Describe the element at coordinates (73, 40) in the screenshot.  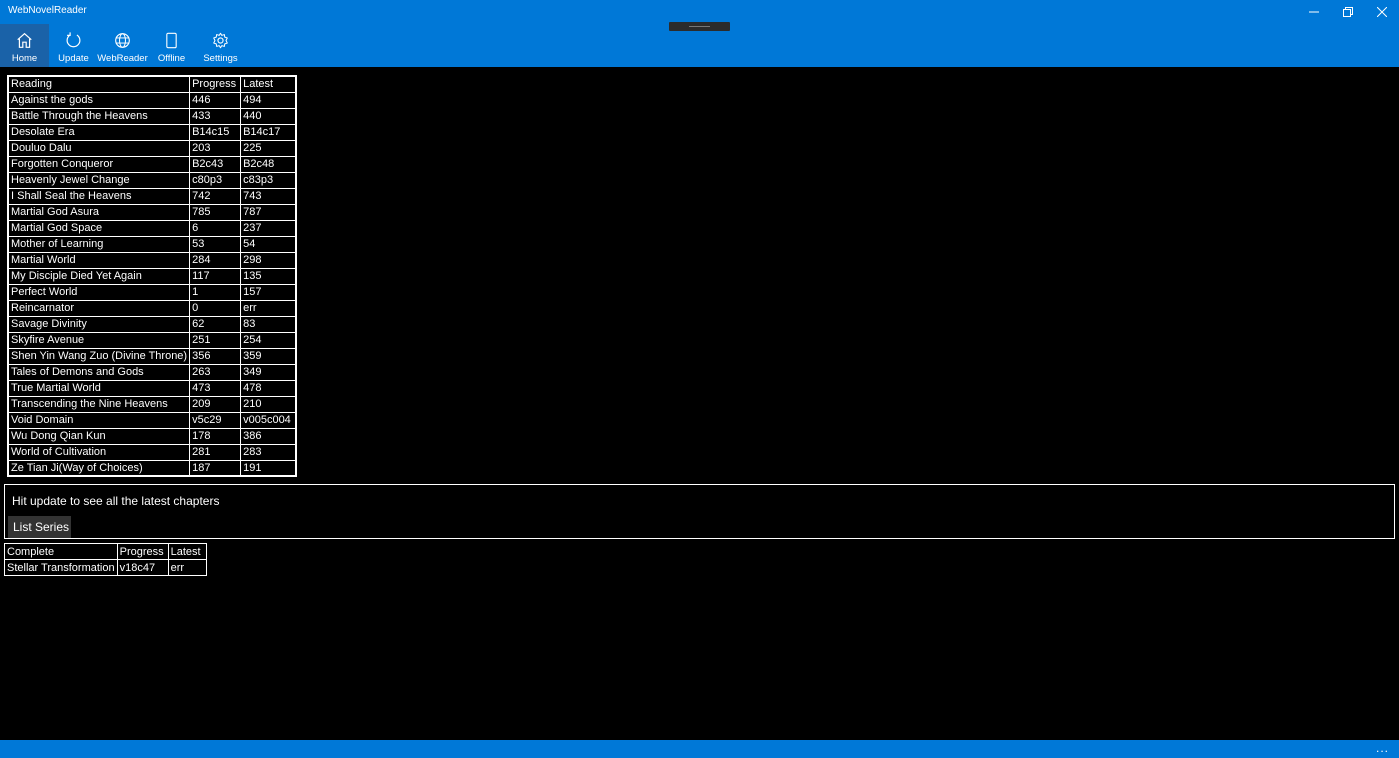
I see `refresh-icon` at that location.